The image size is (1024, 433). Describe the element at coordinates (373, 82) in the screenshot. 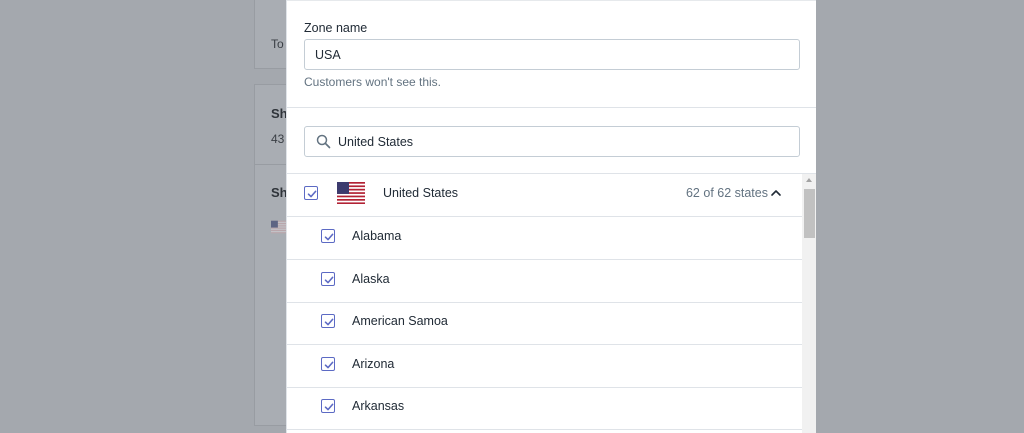

I see `zone-name-help-text: Customers won't see this.` at that location.